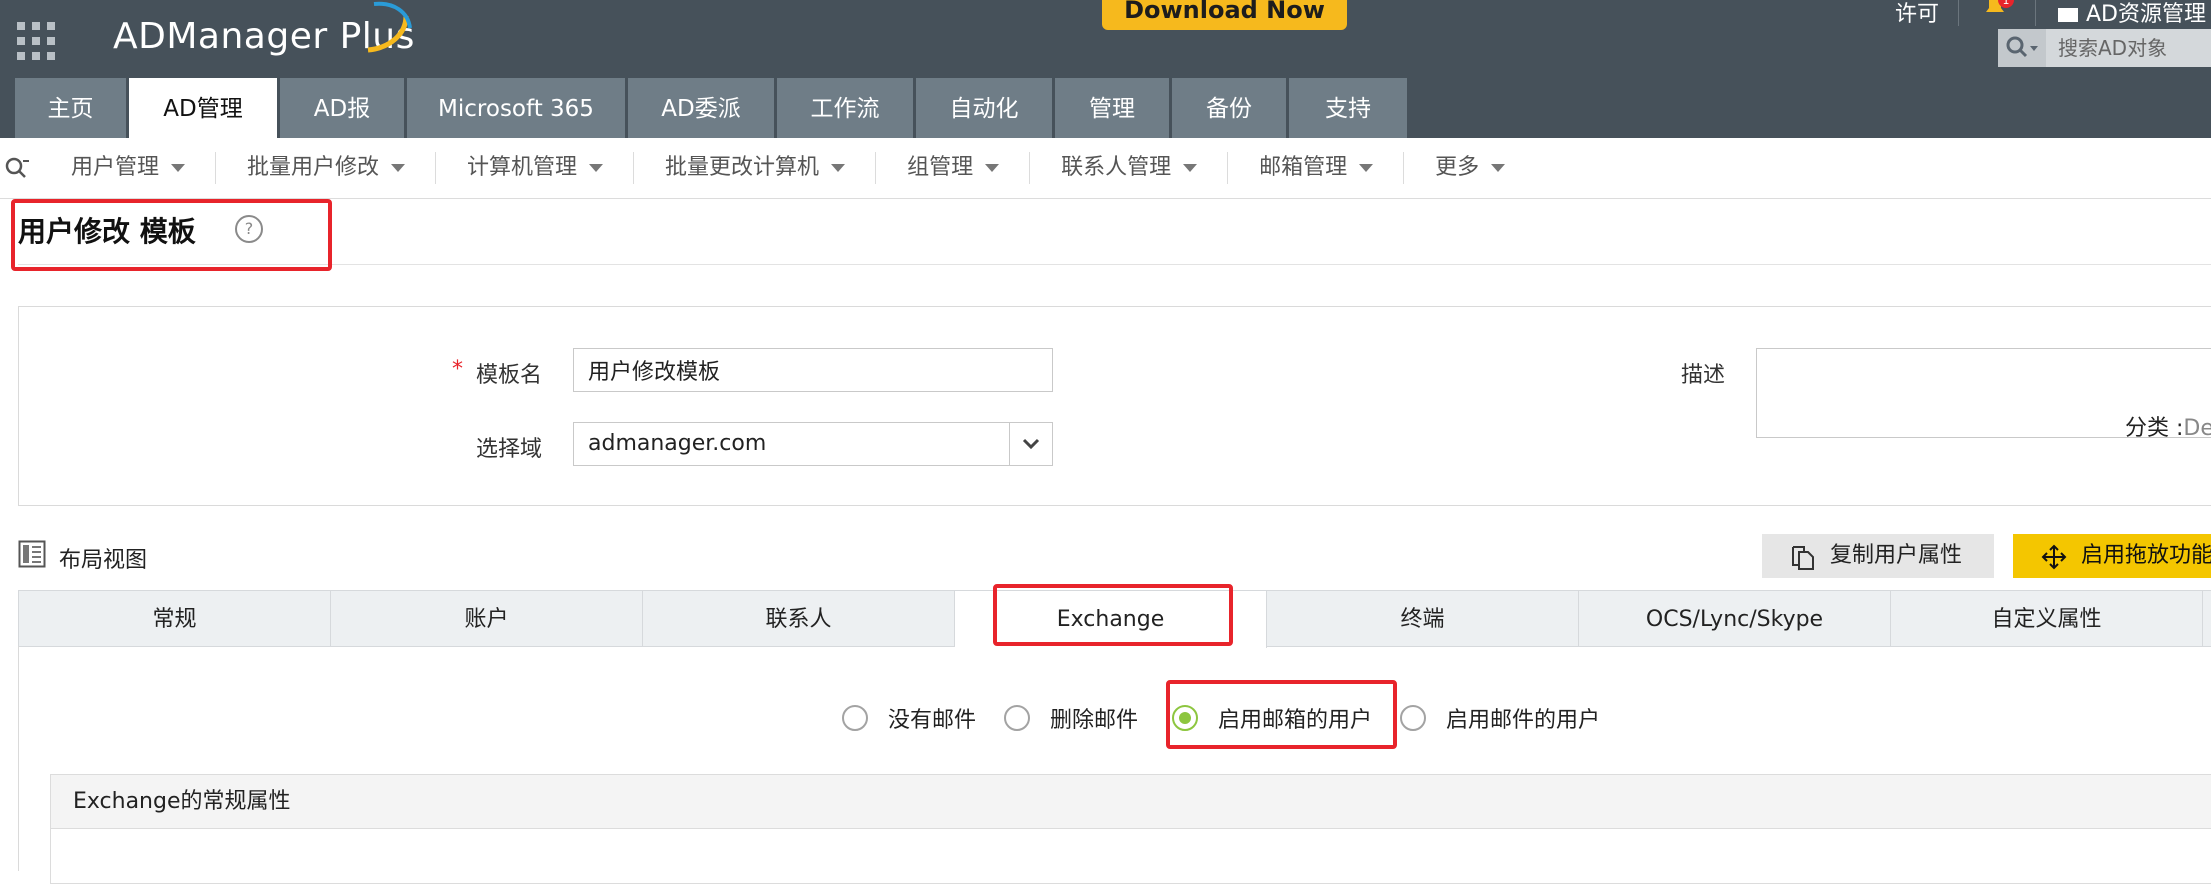 This screenshot has height=884, width=2211. I want to click on domain-dropdown-button, so click(1030, 444).